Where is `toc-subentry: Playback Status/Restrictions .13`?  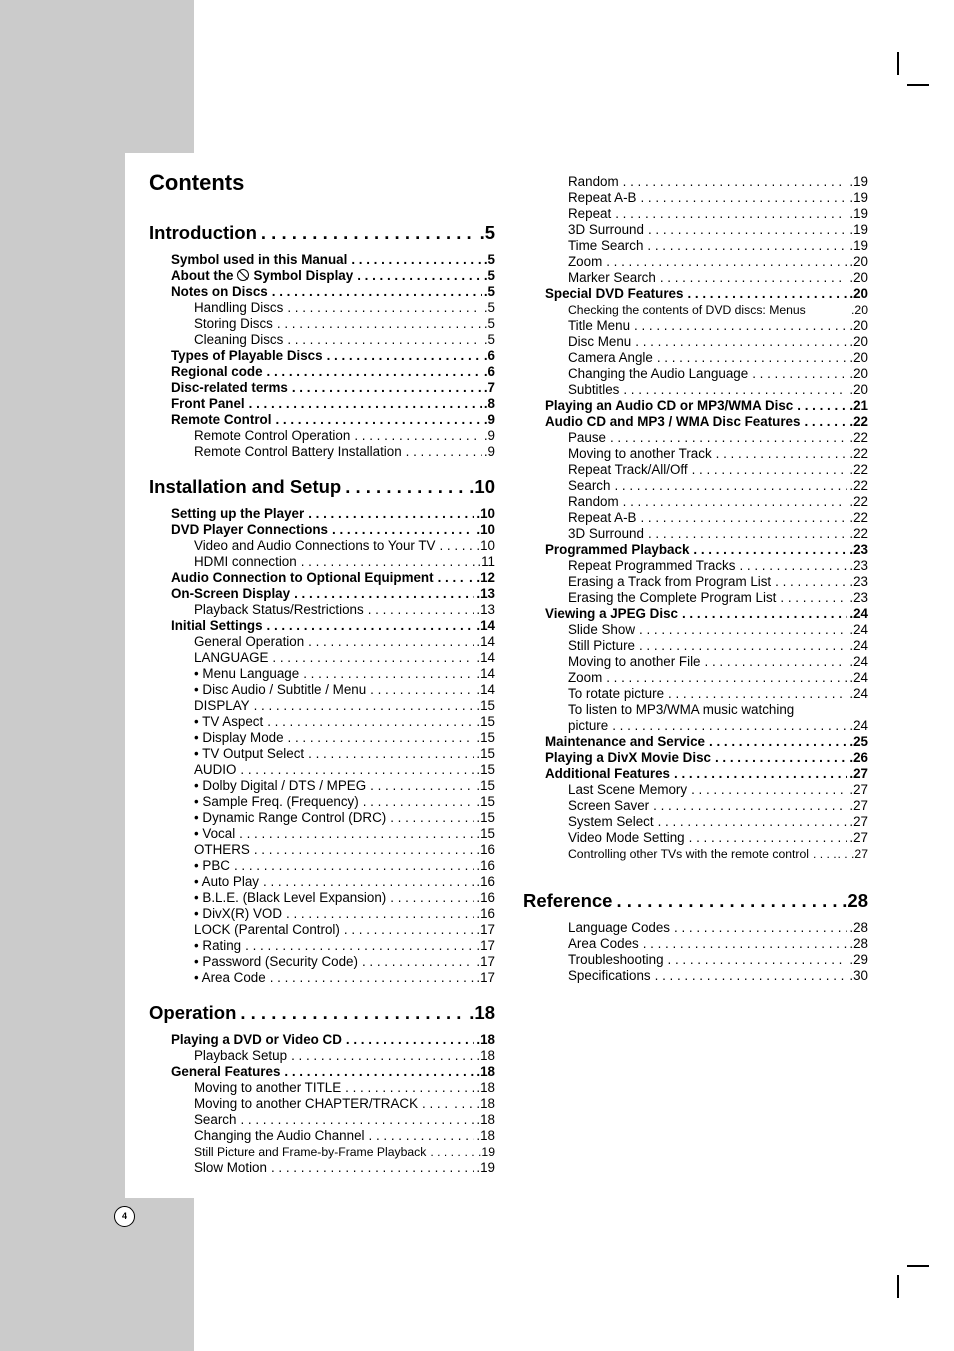
toc-subentry: Playback Status/Restrictions .13 is located at coordinates (322, 610).